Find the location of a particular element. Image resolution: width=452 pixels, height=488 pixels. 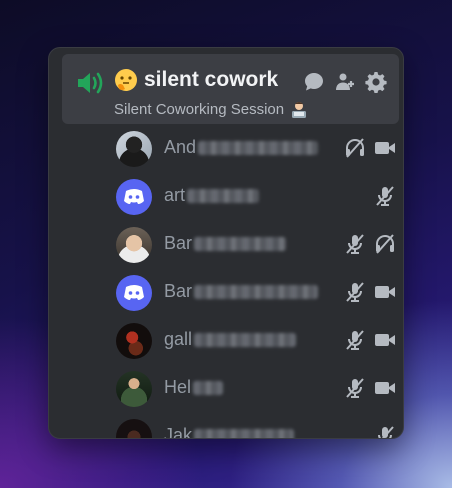

voice-user-row: Jak is located at coordinates (256, 427).